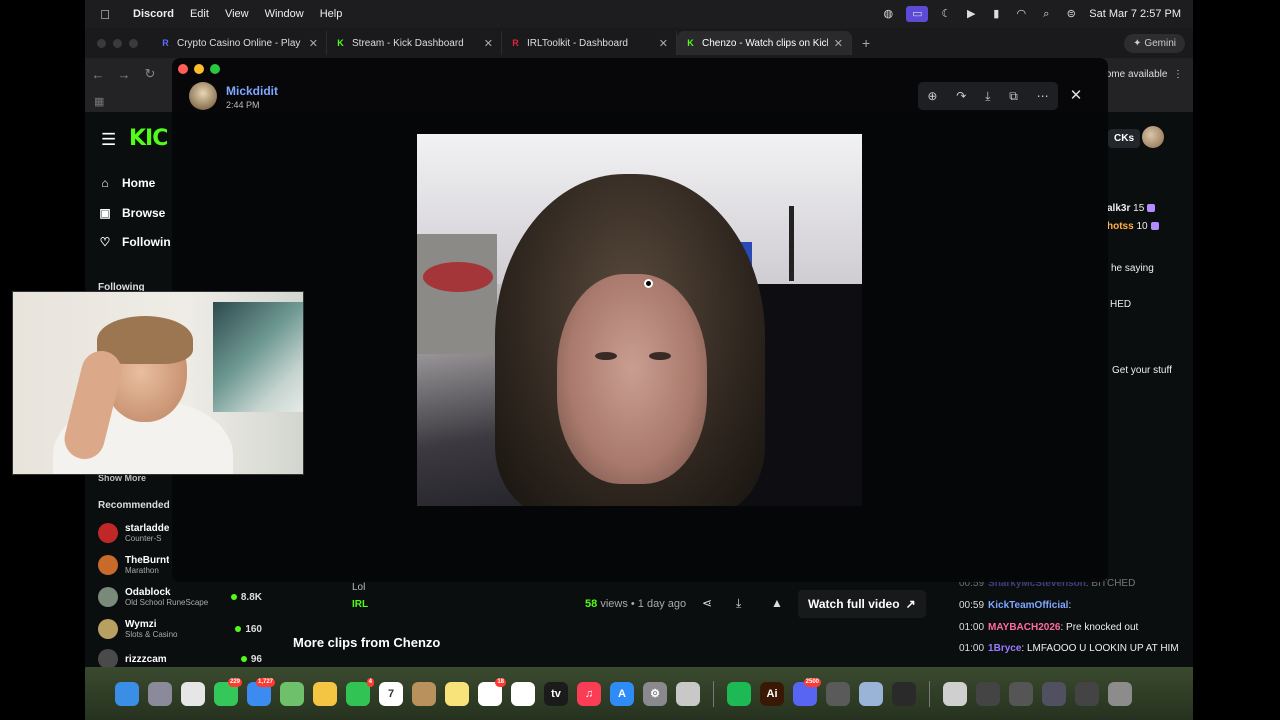 The image size is (1280, 720). I want to click on dock-separator, so click(929, 693).